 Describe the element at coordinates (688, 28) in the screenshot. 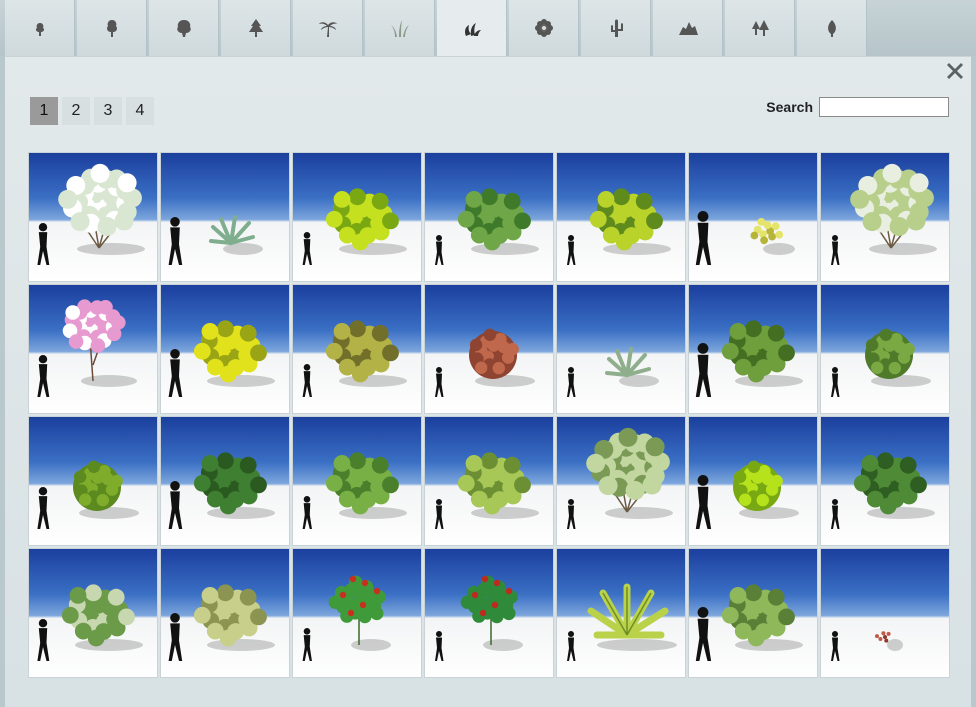

I see `tab-rock` at that location.